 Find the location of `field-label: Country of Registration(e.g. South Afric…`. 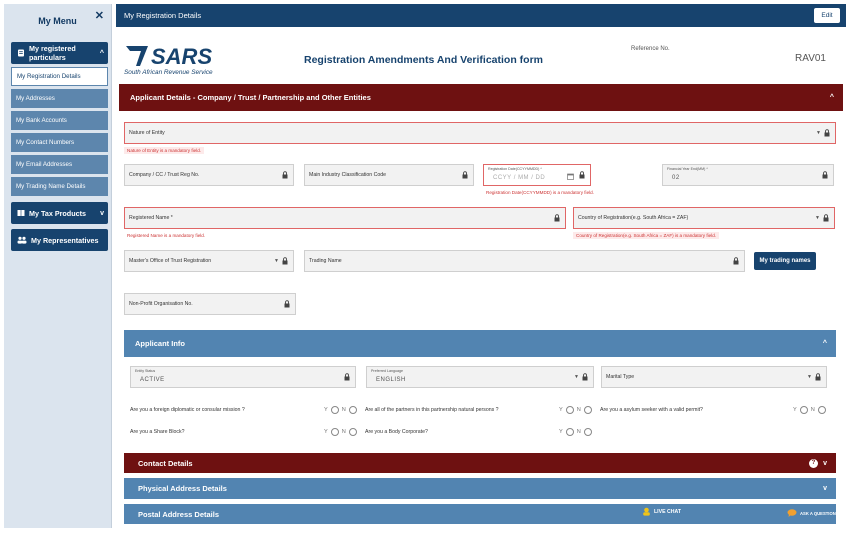

field-label: Country of Registration(e.g. South Afric… is located at coordinates (633, 218).